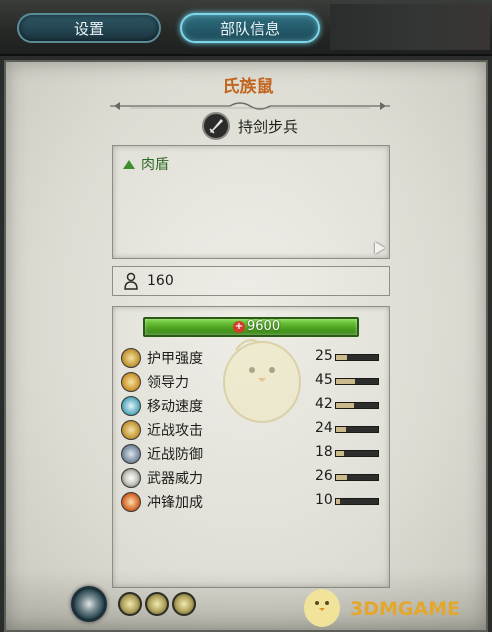  Describe the element at coordinates (250, 28) in the screenshot. I see `tab-unit-info: 部队信息` at that location.